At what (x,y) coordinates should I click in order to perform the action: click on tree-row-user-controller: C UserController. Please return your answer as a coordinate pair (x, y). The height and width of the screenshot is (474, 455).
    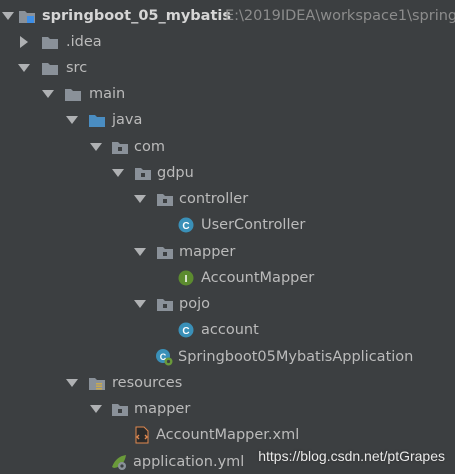
    Looking at the image, I should click on (227, 225).